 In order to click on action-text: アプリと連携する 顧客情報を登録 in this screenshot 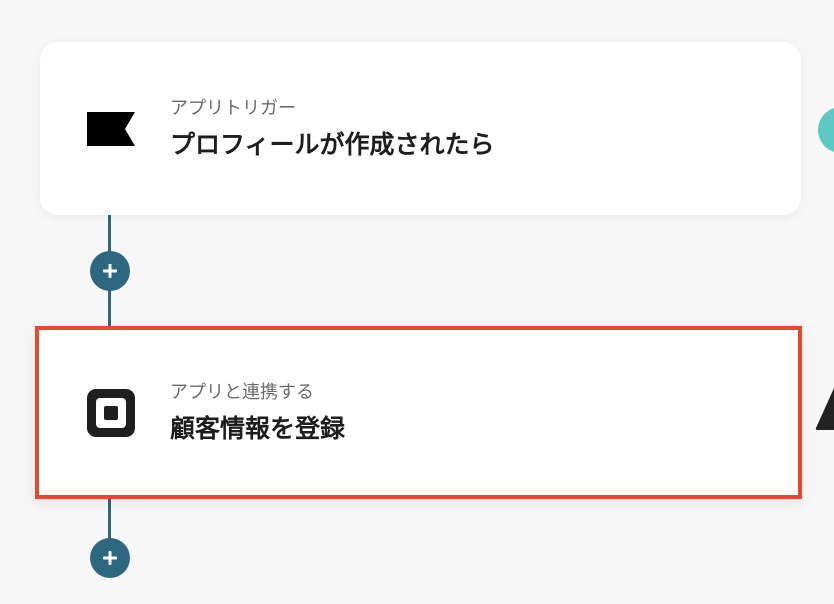, I will do `click(257, 413)`.